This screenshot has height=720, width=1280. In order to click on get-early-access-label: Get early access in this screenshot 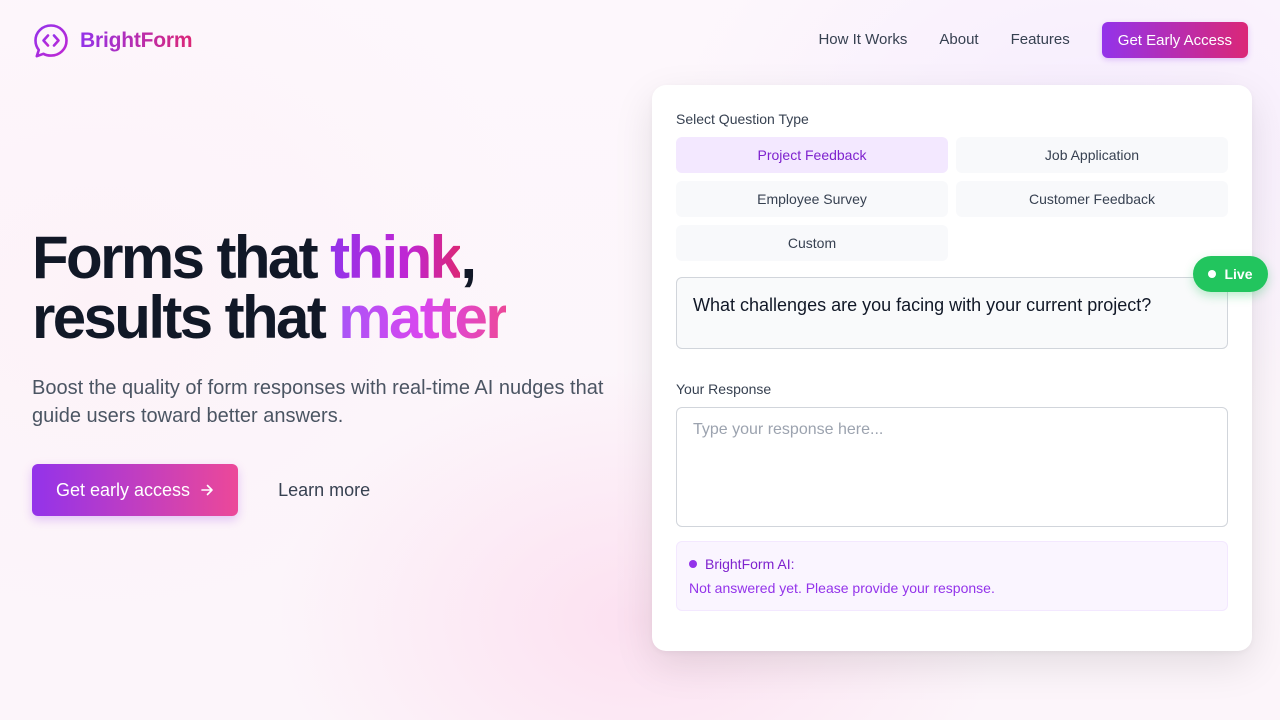, I will do `click(123, 489)`.